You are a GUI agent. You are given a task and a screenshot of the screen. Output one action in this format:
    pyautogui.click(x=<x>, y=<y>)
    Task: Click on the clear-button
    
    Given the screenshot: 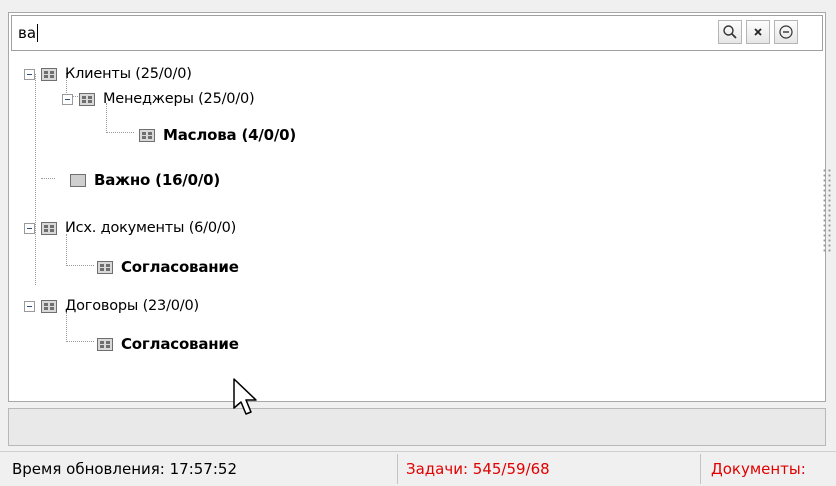 What is the action you would take?
    pyautogui.click(x=758, y=32)
    